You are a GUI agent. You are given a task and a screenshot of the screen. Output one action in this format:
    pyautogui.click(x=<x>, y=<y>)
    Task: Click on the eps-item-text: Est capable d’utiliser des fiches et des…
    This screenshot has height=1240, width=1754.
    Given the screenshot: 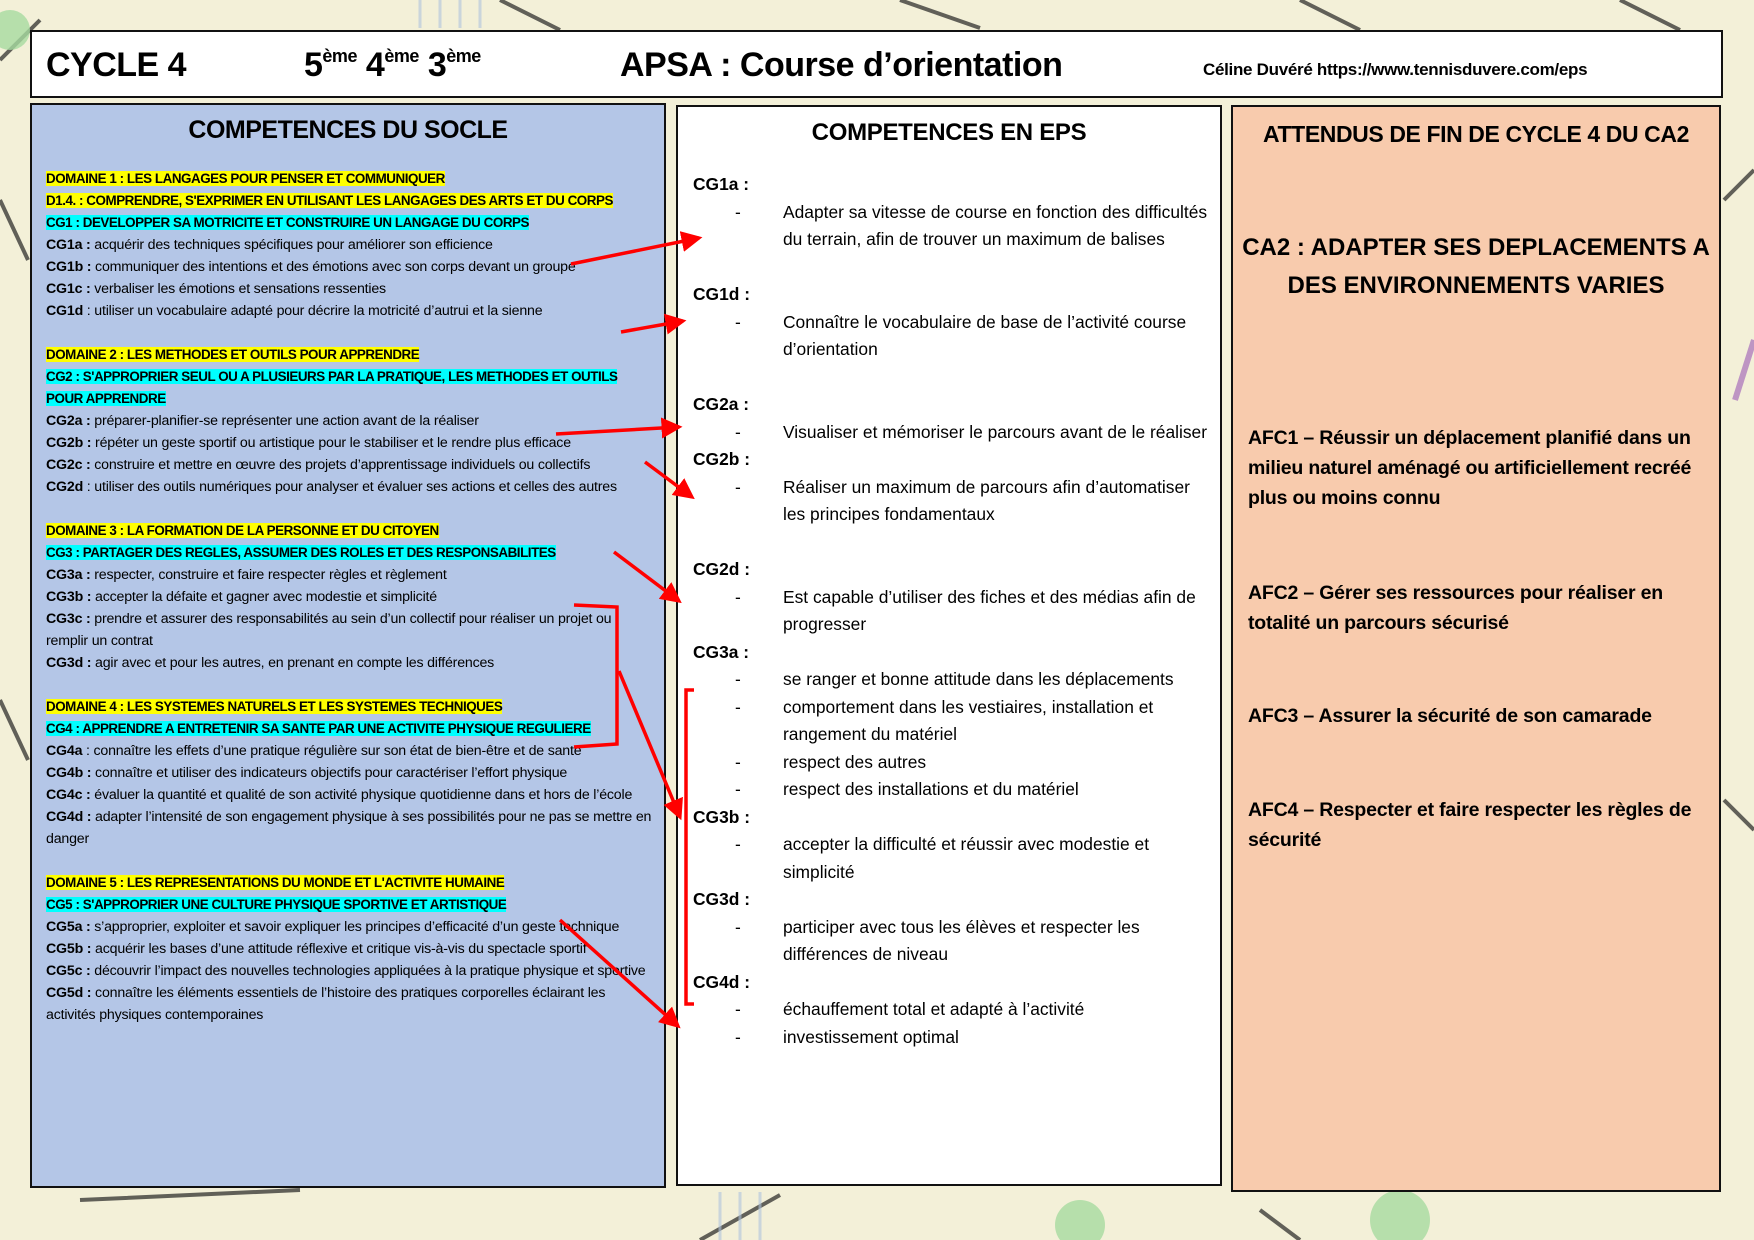 What is the action you would take?
    pyautogui.click(x=989, y=610)
    